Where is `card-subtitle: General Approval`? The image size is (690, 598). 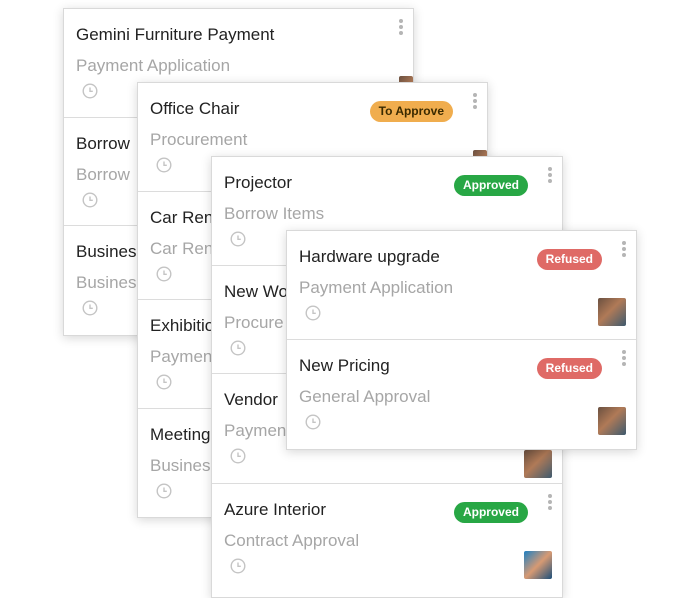 card-subtitle: General Approval is located at coordinates (365, 396).